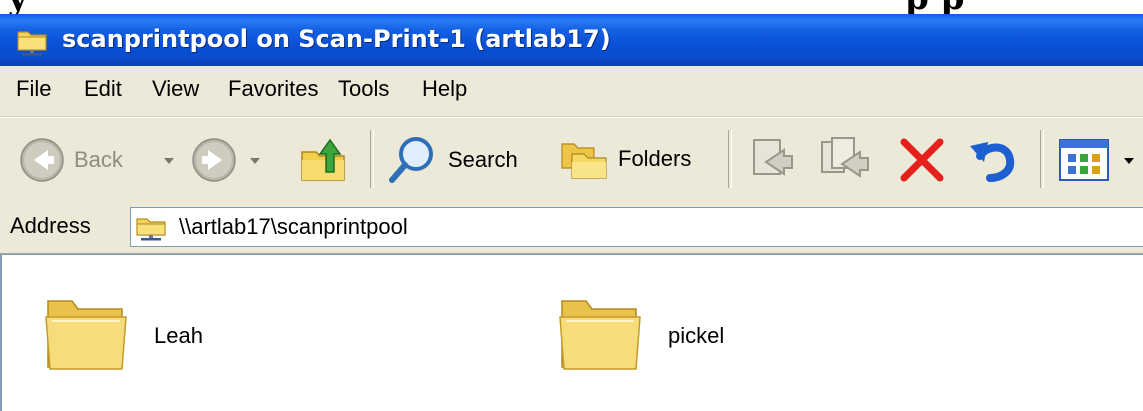 This screenshot has width=1143, height=411. What do you see at coordinates (934, 7) in the screenshot?
I see `cropped-text-right: p p` at bounding box center [934, 7].